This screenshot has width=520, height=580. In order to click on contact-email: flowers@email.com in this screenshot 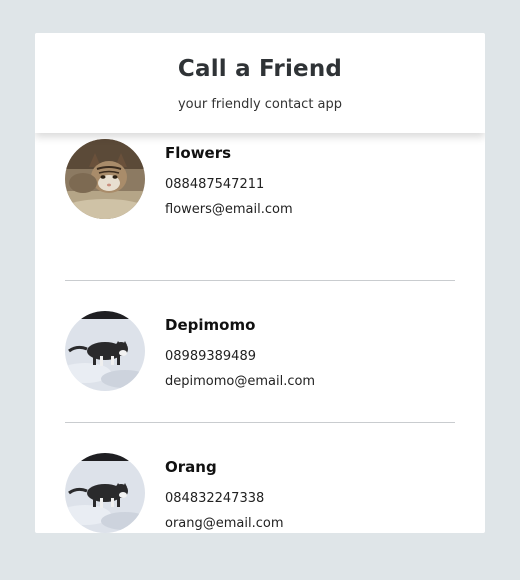, I will do `click(229, 209)`.